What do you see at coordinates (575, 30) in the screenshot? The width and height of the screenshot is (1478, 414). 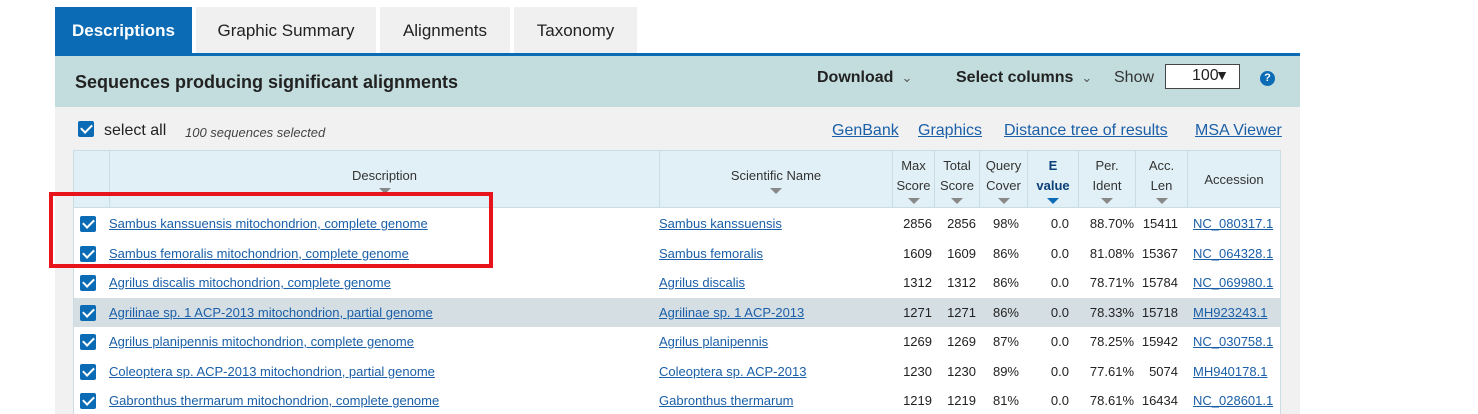 I see `tab-taxonomy: Taxonomy` at bounding box center [575, 30].